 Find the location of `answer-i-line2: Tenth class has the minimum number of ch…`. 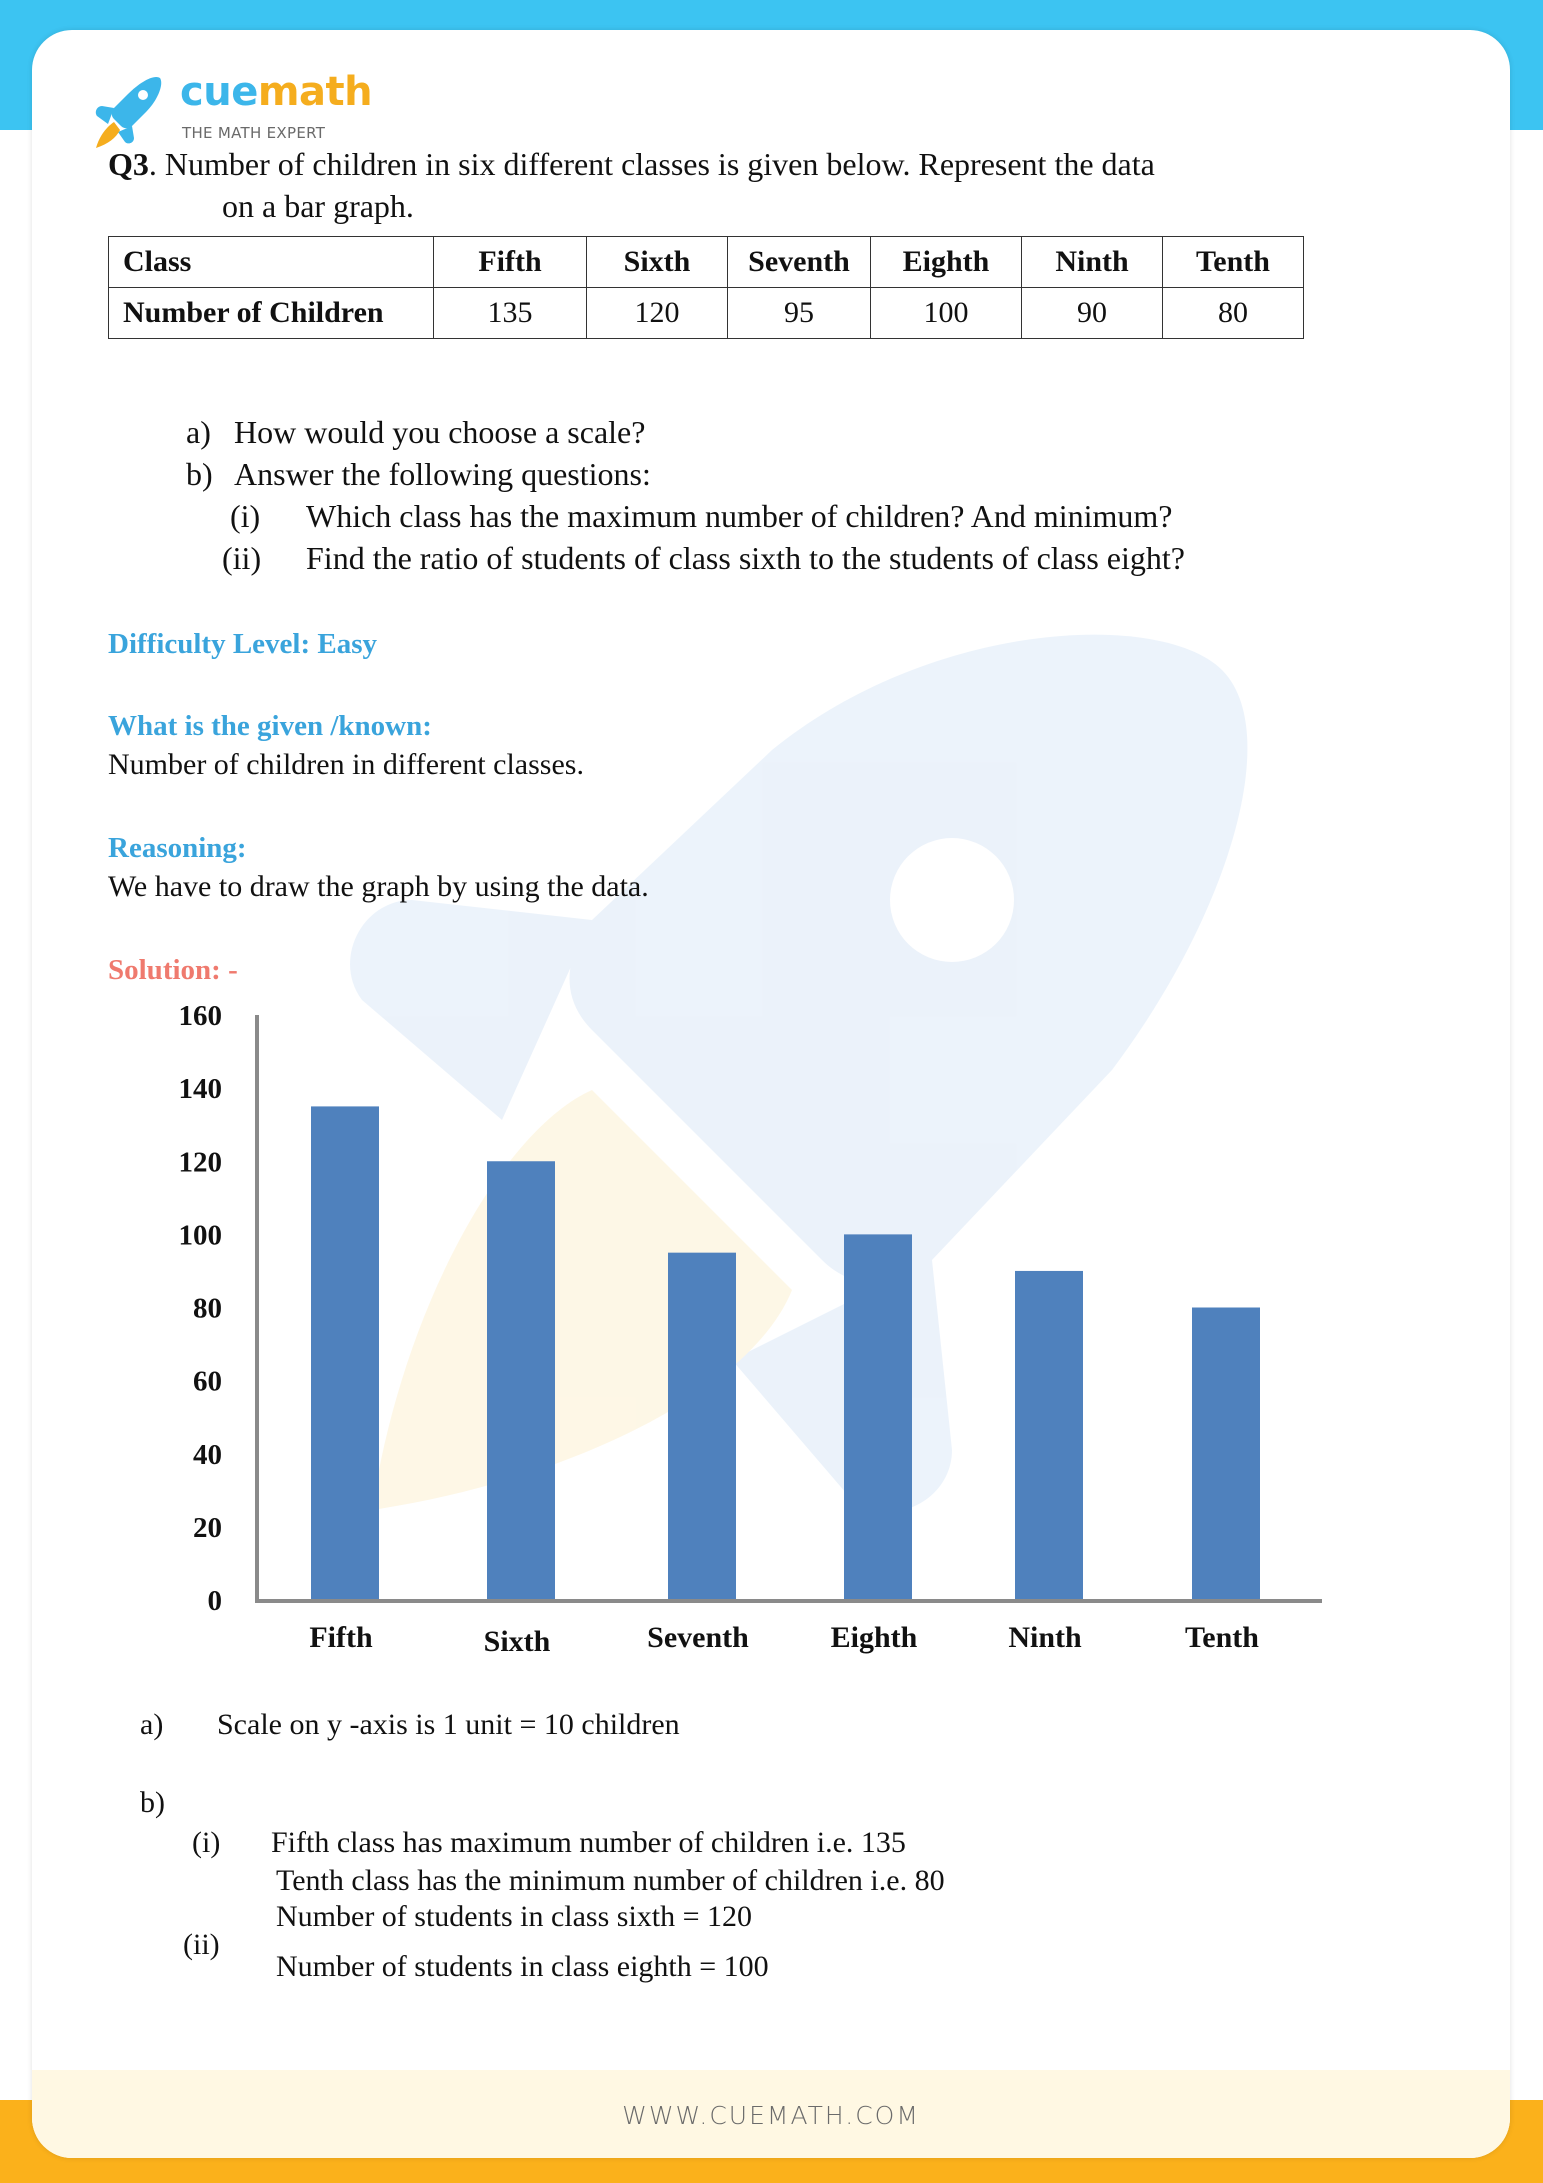

answer-i-line2: Tenth class has the minimum number of ch… is located at coordinates (610, 1880).